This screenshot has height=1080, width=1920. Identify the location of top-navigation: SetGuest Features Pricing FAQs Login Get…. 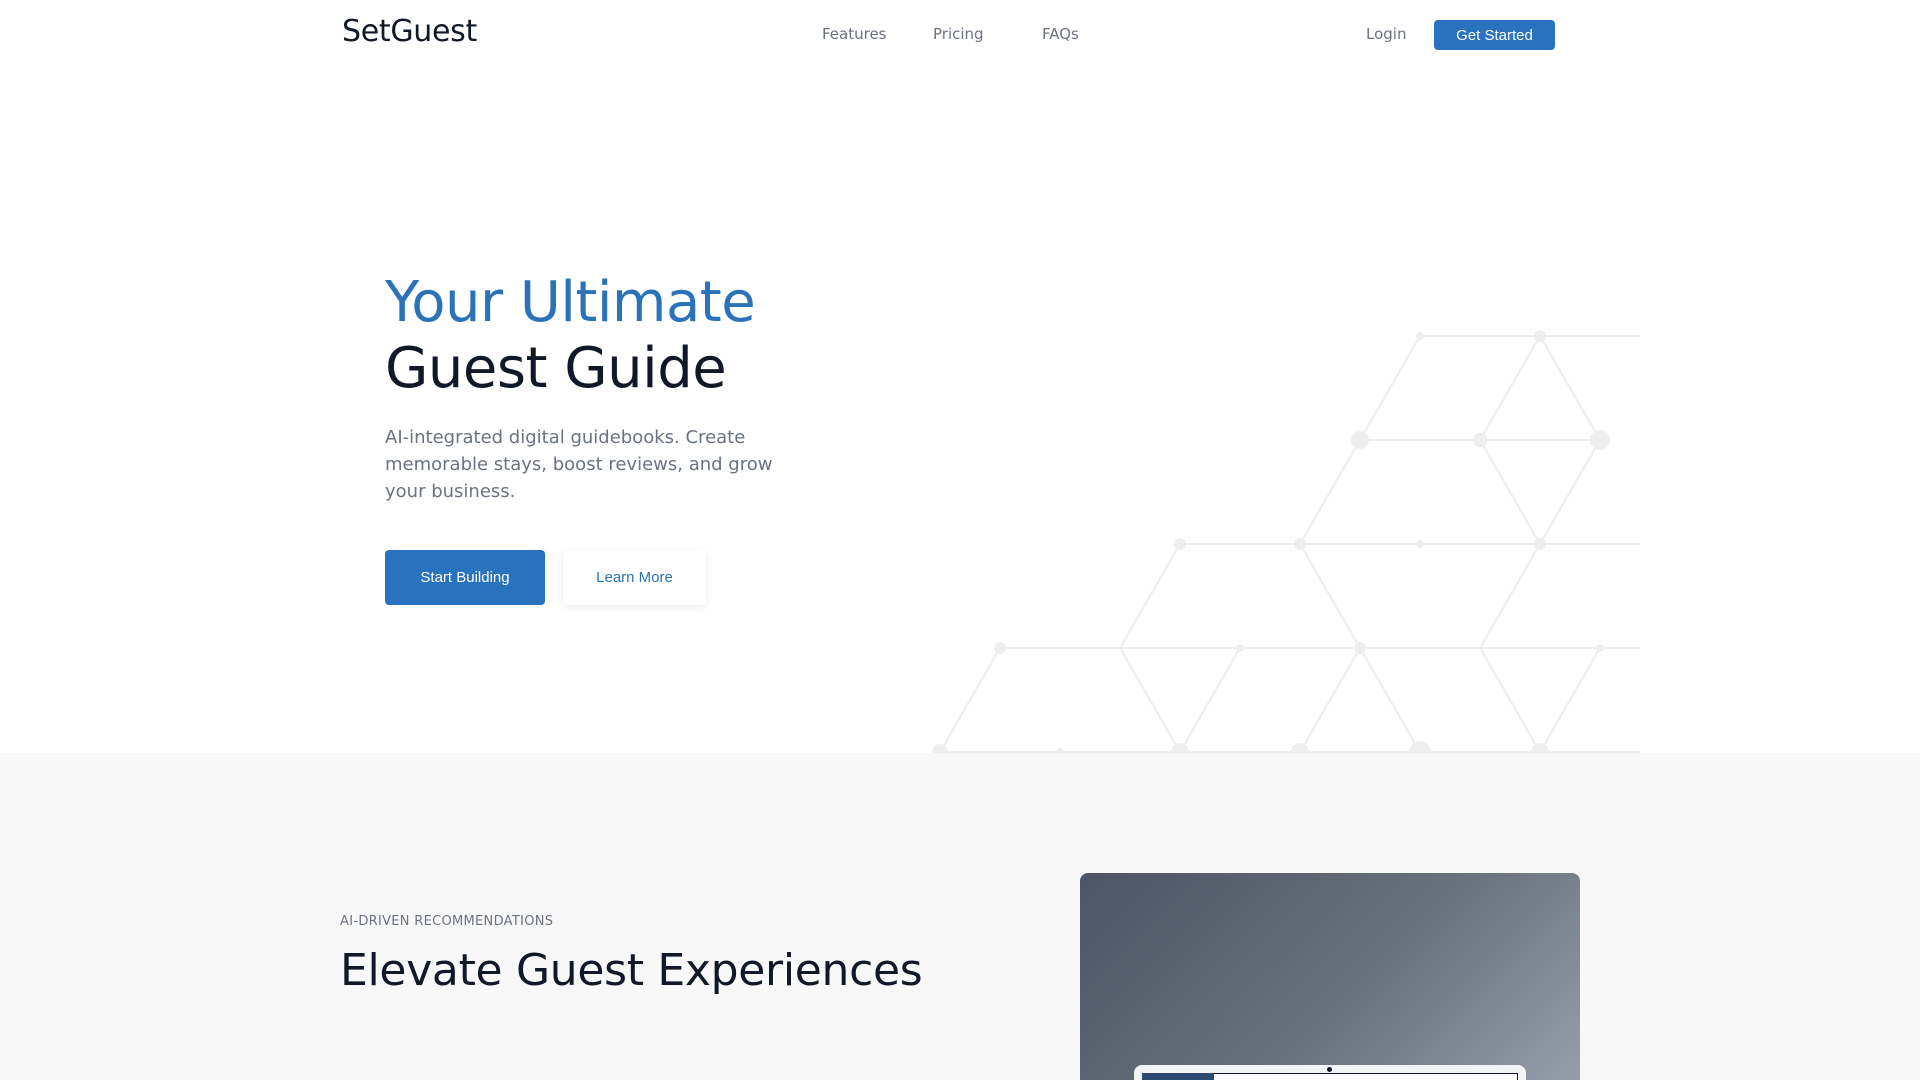
(960, 35).